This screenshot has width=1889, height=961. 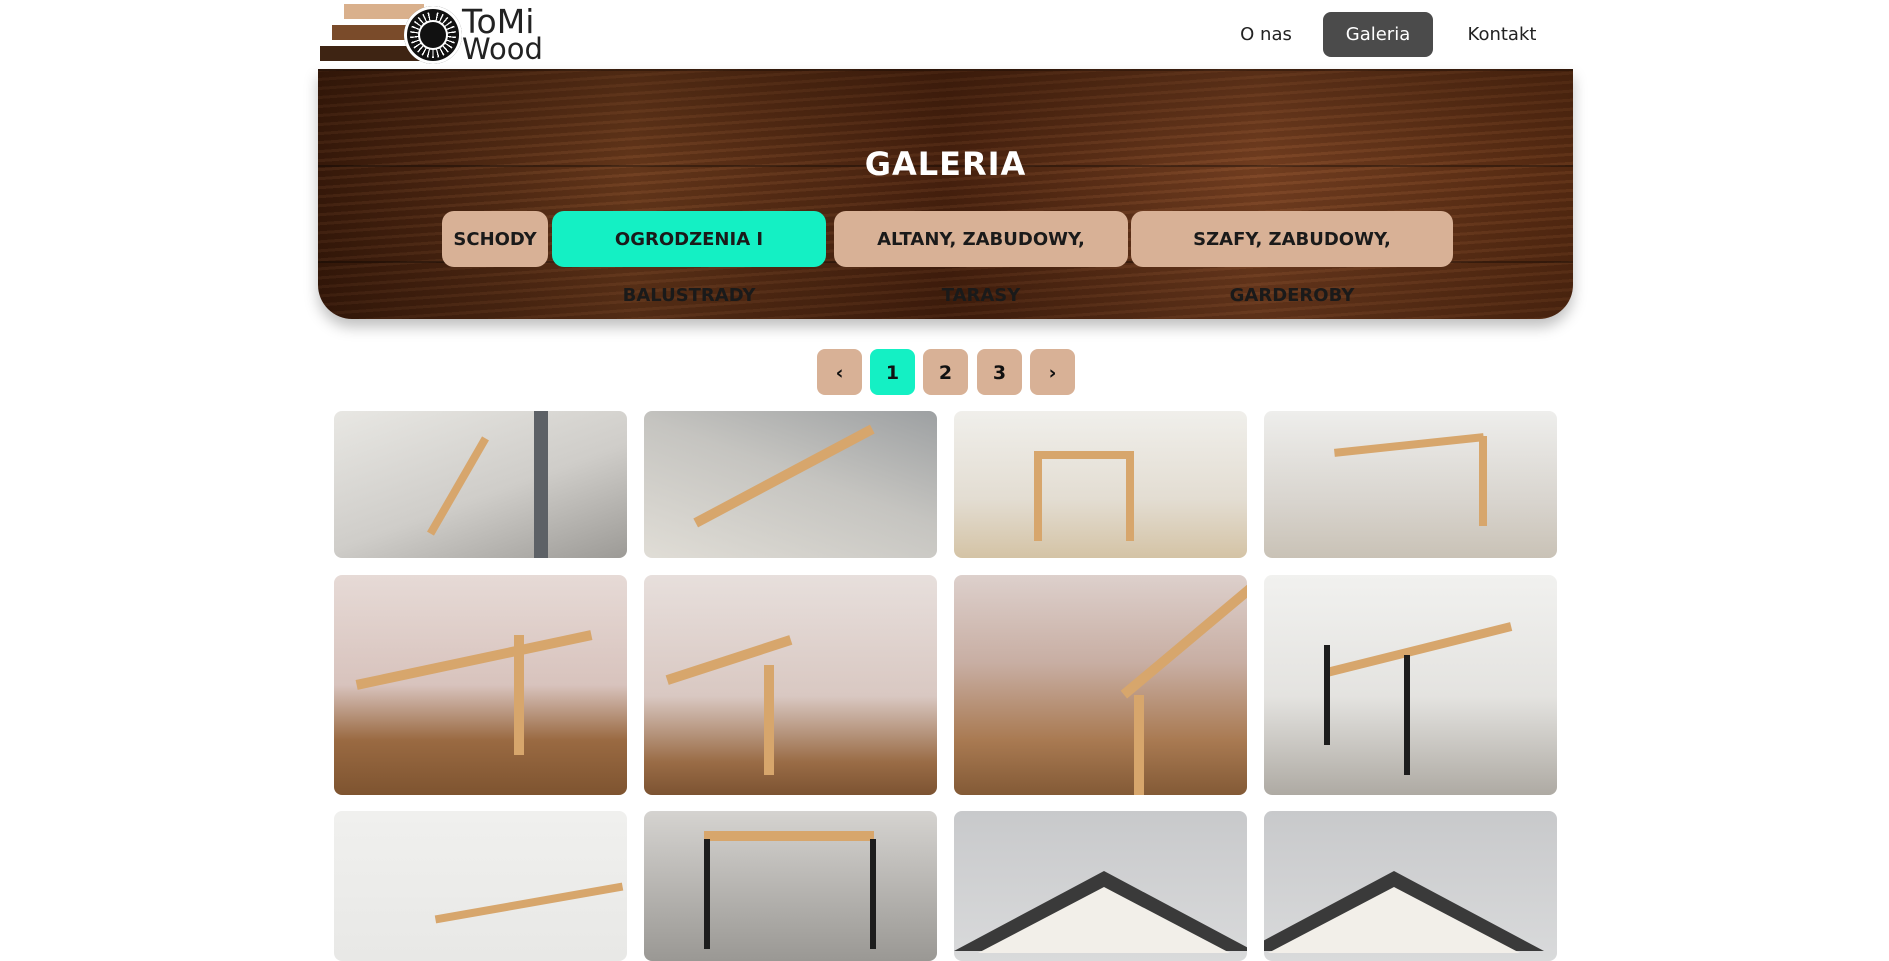 What do you see at coordinates (1052, 372) in the screenshot?
I see `next-page-button: ›` at bounding box center [1052, 372].